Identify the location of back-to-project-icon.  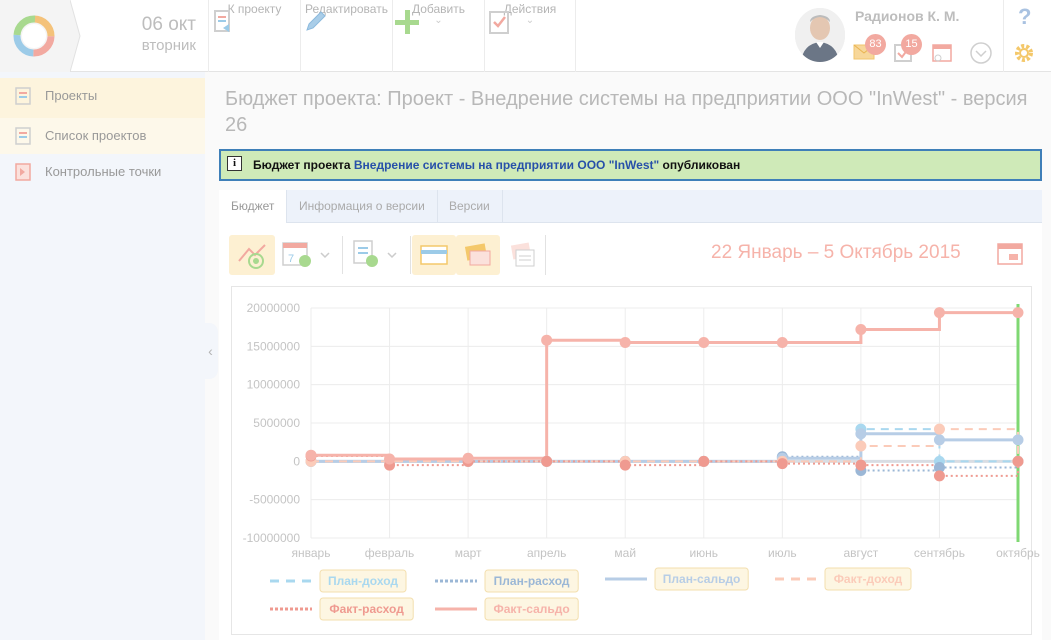
(222, 21).